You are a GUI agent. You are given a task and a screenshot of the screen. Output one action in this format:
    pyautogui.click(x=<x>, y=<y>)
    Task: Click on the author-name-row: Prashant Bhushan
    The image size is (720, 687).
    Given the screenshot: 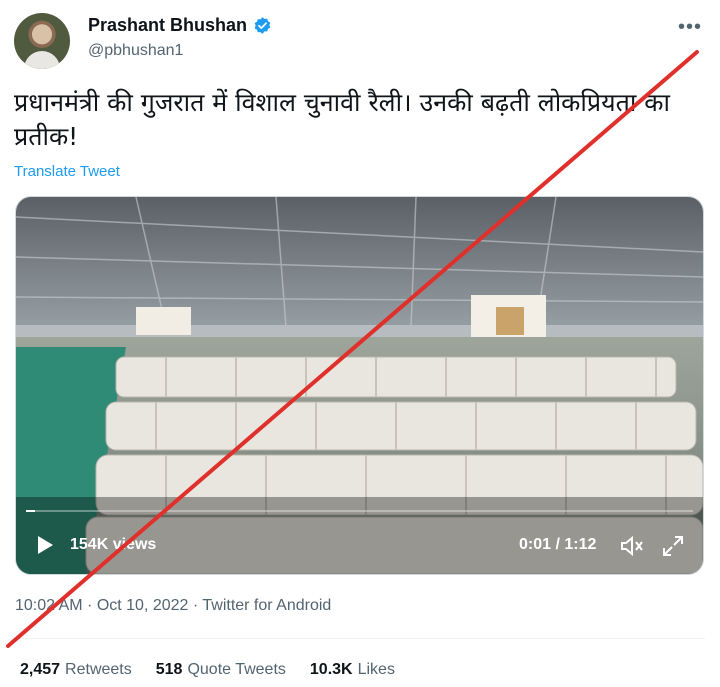 What is the action you would take?
    pyautogui.click(x=180, y=25)
    